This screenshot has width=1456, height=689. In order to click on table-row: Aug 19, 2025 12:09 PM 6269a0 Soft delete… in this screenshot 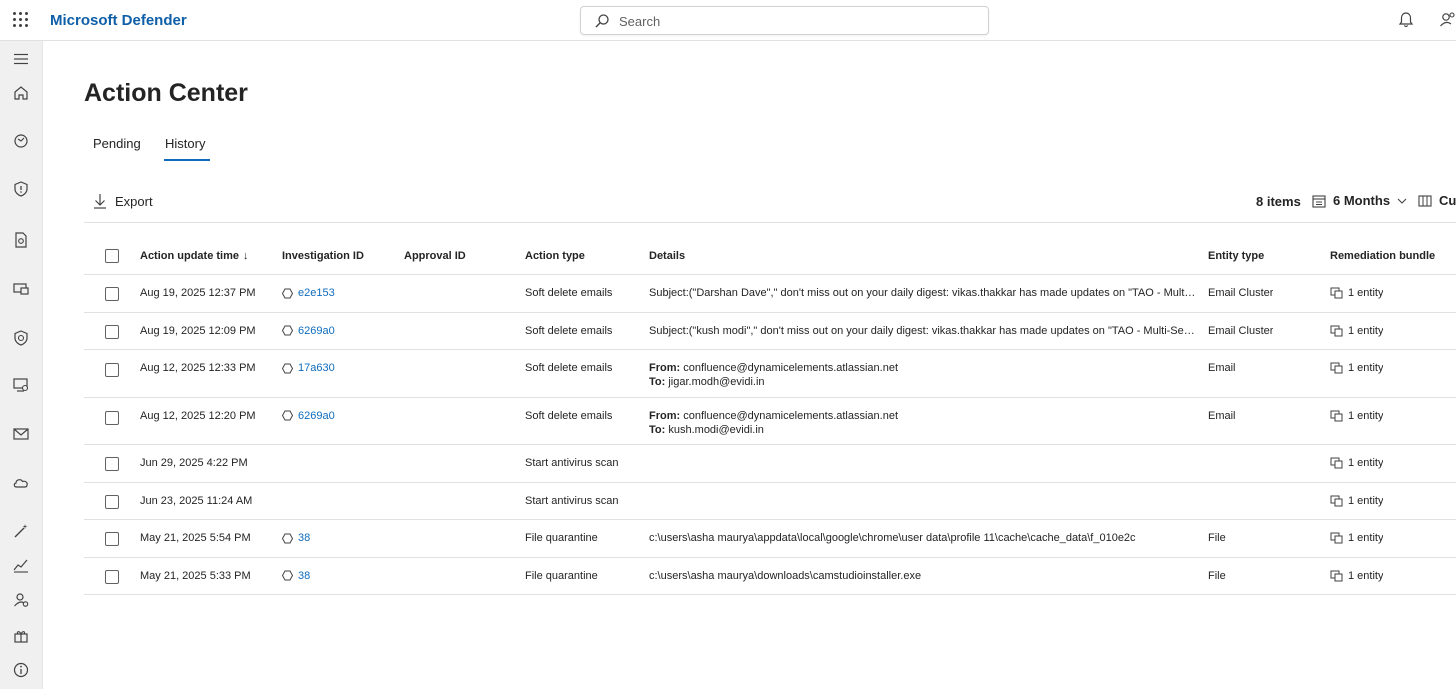, I will do `click(770, 331)`.